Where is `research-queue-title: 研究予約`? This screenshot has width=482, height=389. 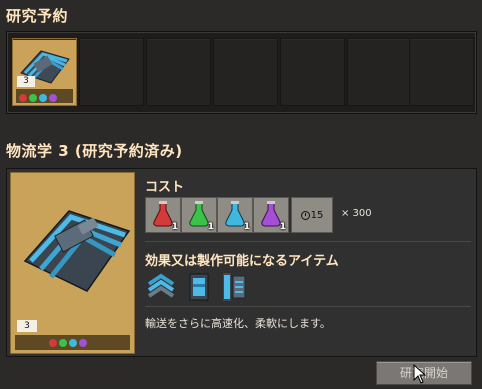 research-queue-title: 研究予約 is located at coordinates (37, 16).